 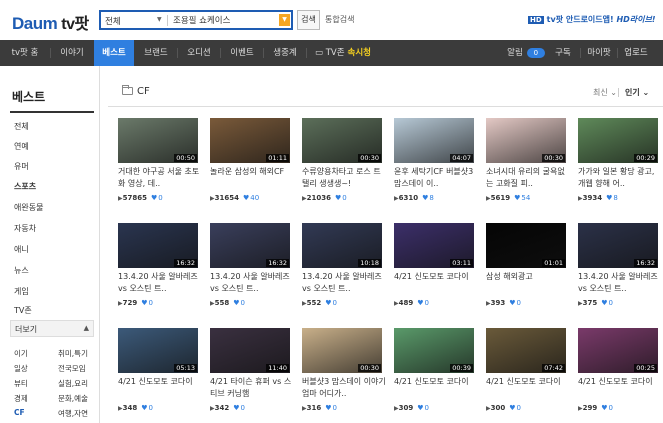 I want to click on nav-subscribe: 구독, so click(x=563, y=53).